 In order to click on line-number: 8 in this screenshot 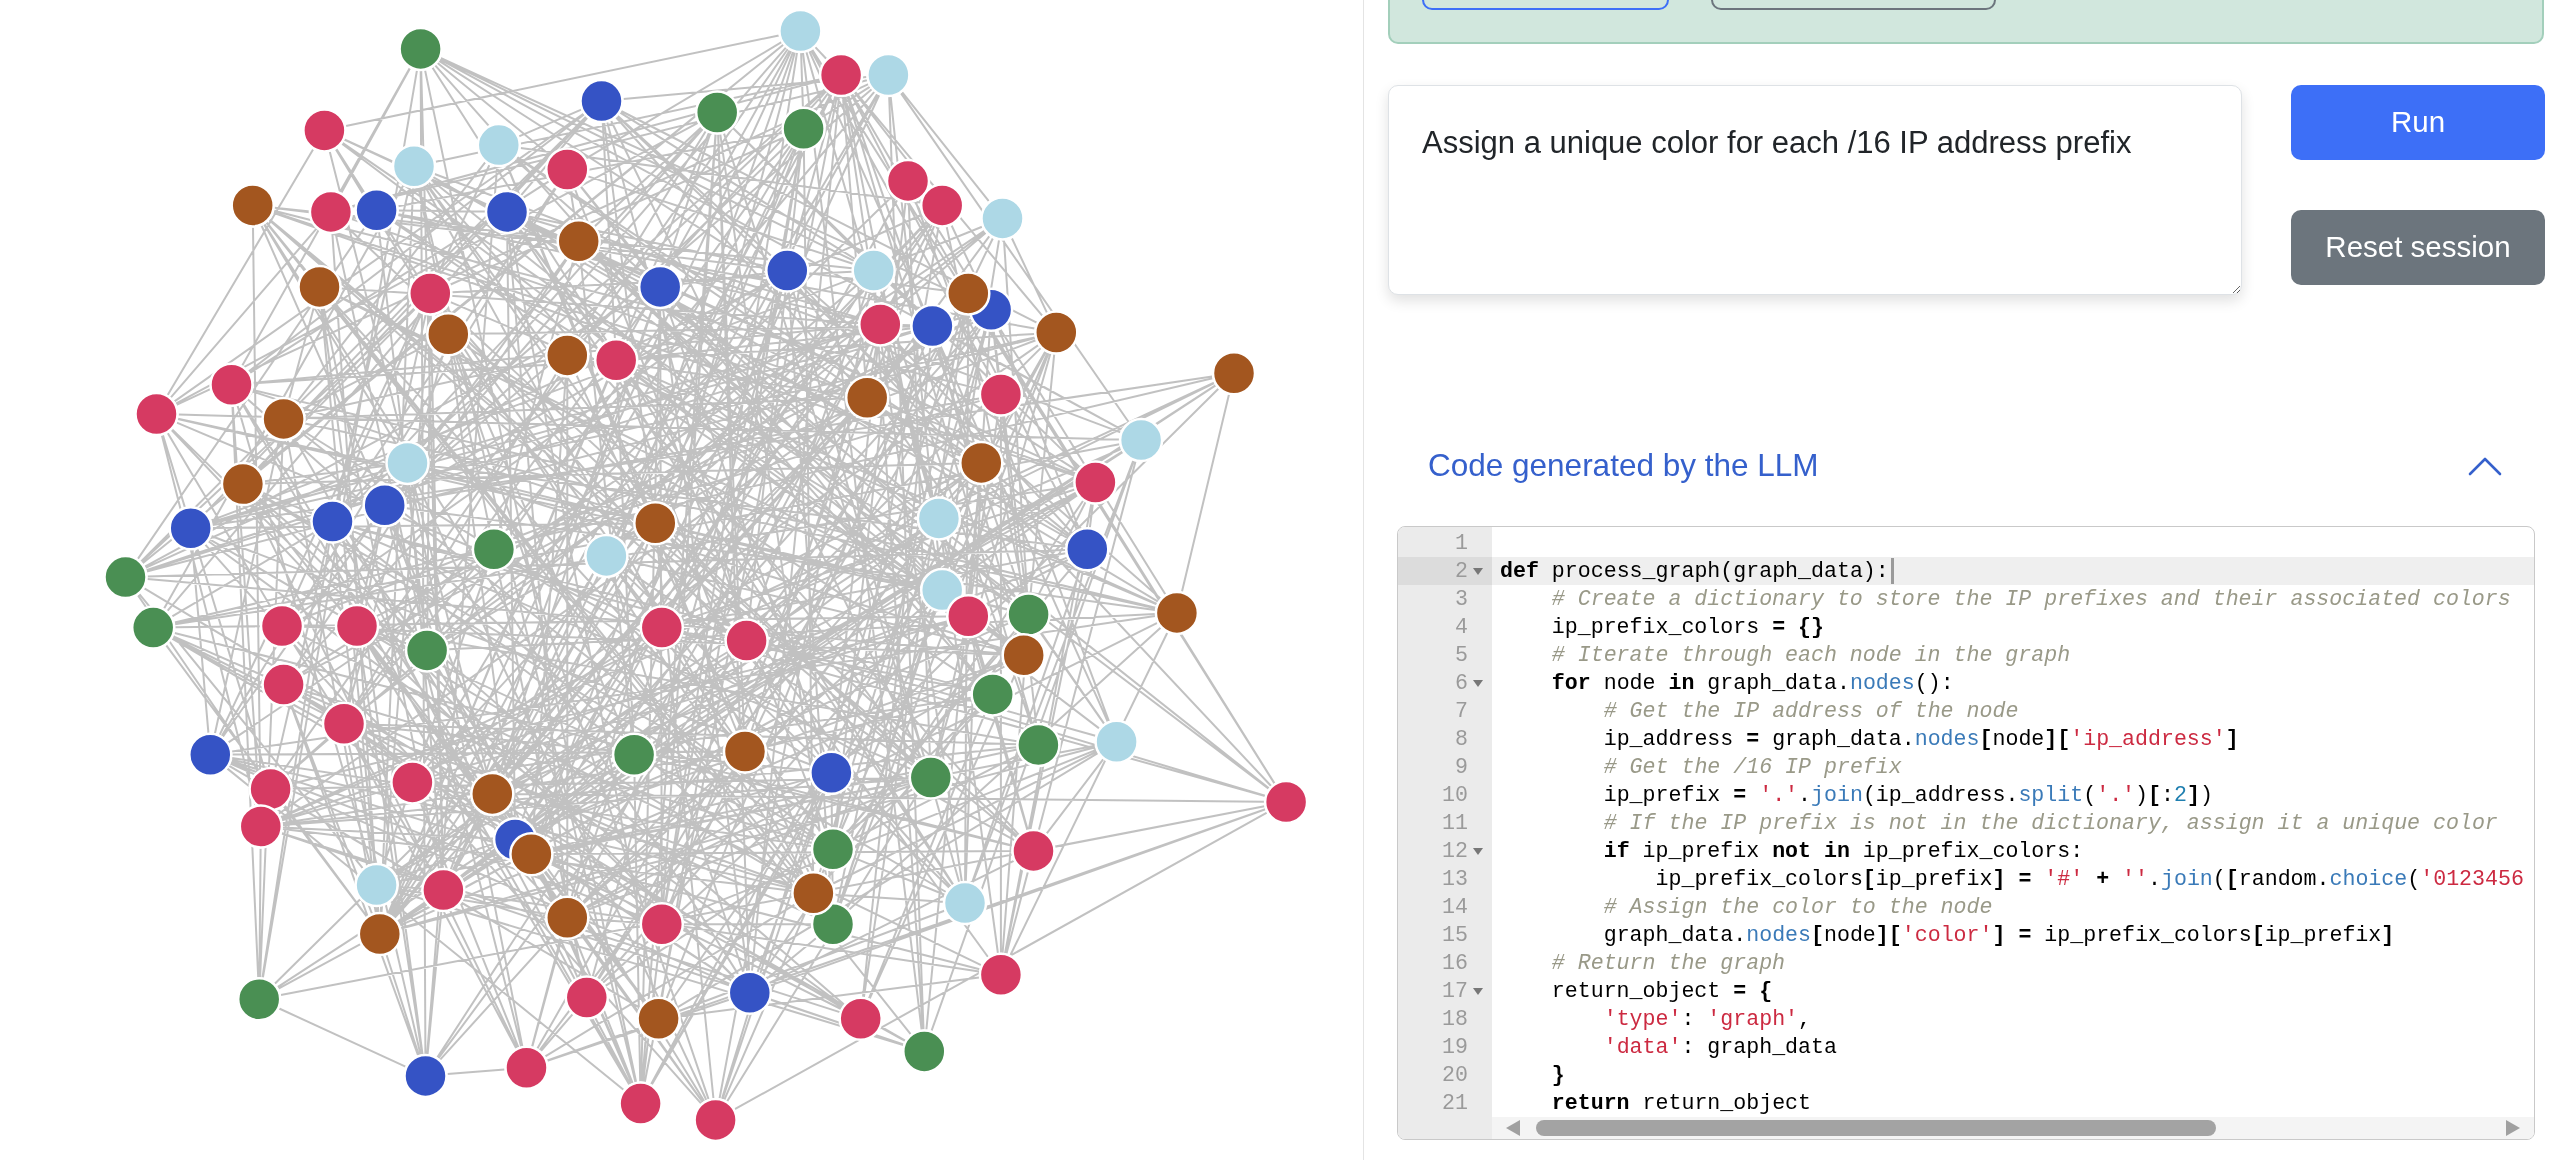, I will do `click(1461, 739)`.